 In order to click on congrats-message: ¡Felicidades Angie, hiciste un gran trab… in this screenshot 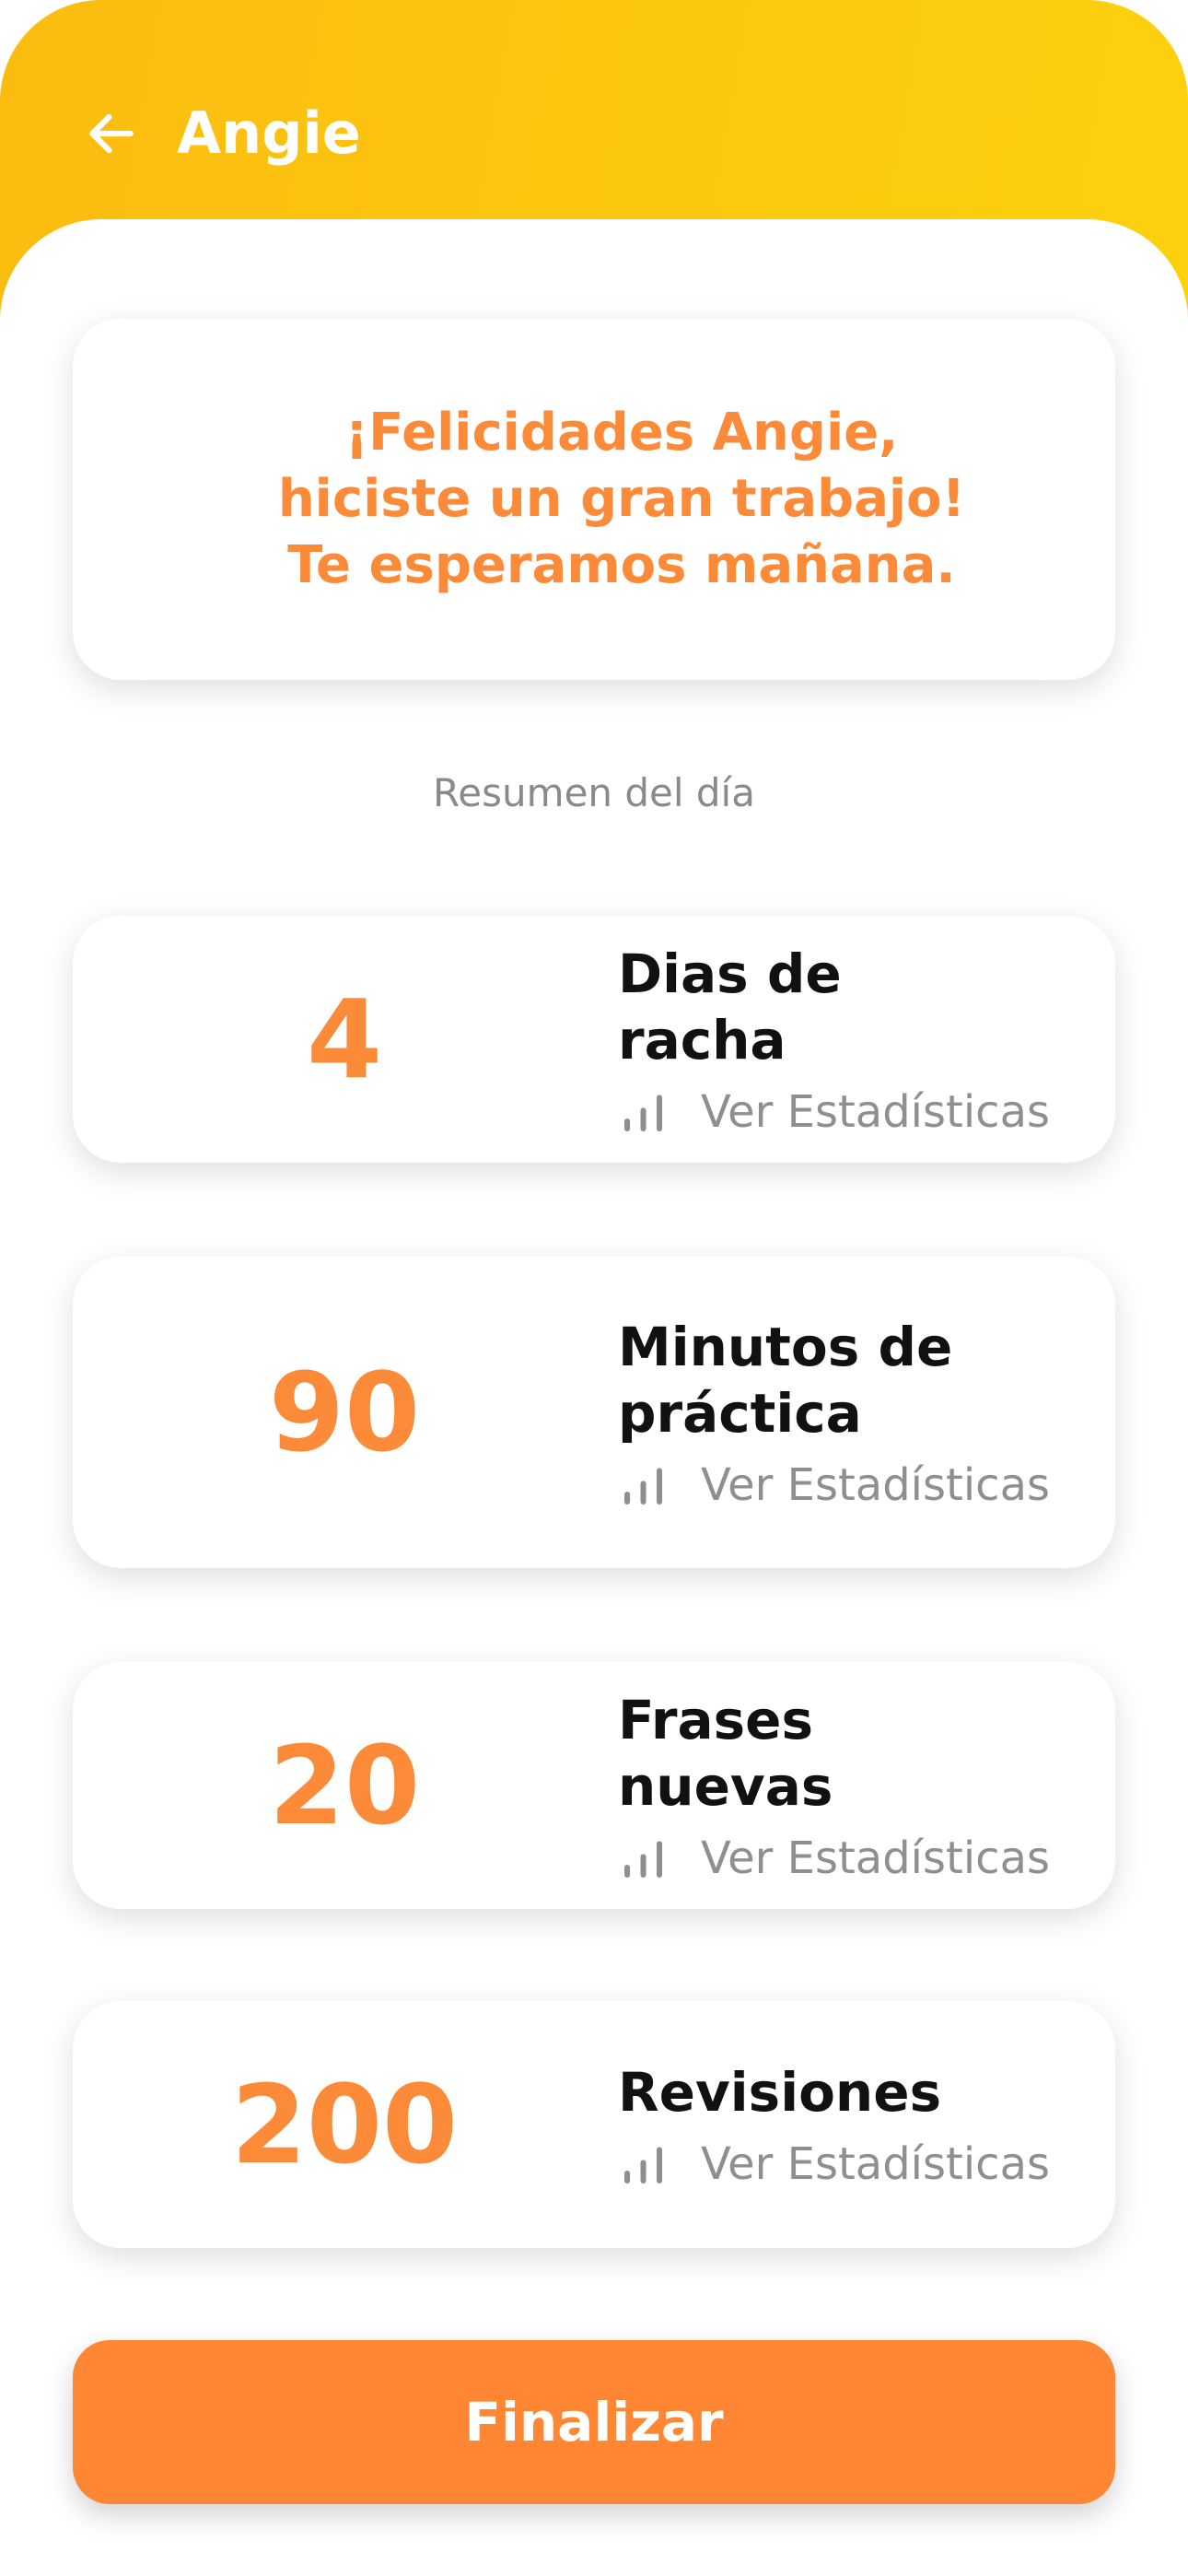, I will do `click(621, 499)`.